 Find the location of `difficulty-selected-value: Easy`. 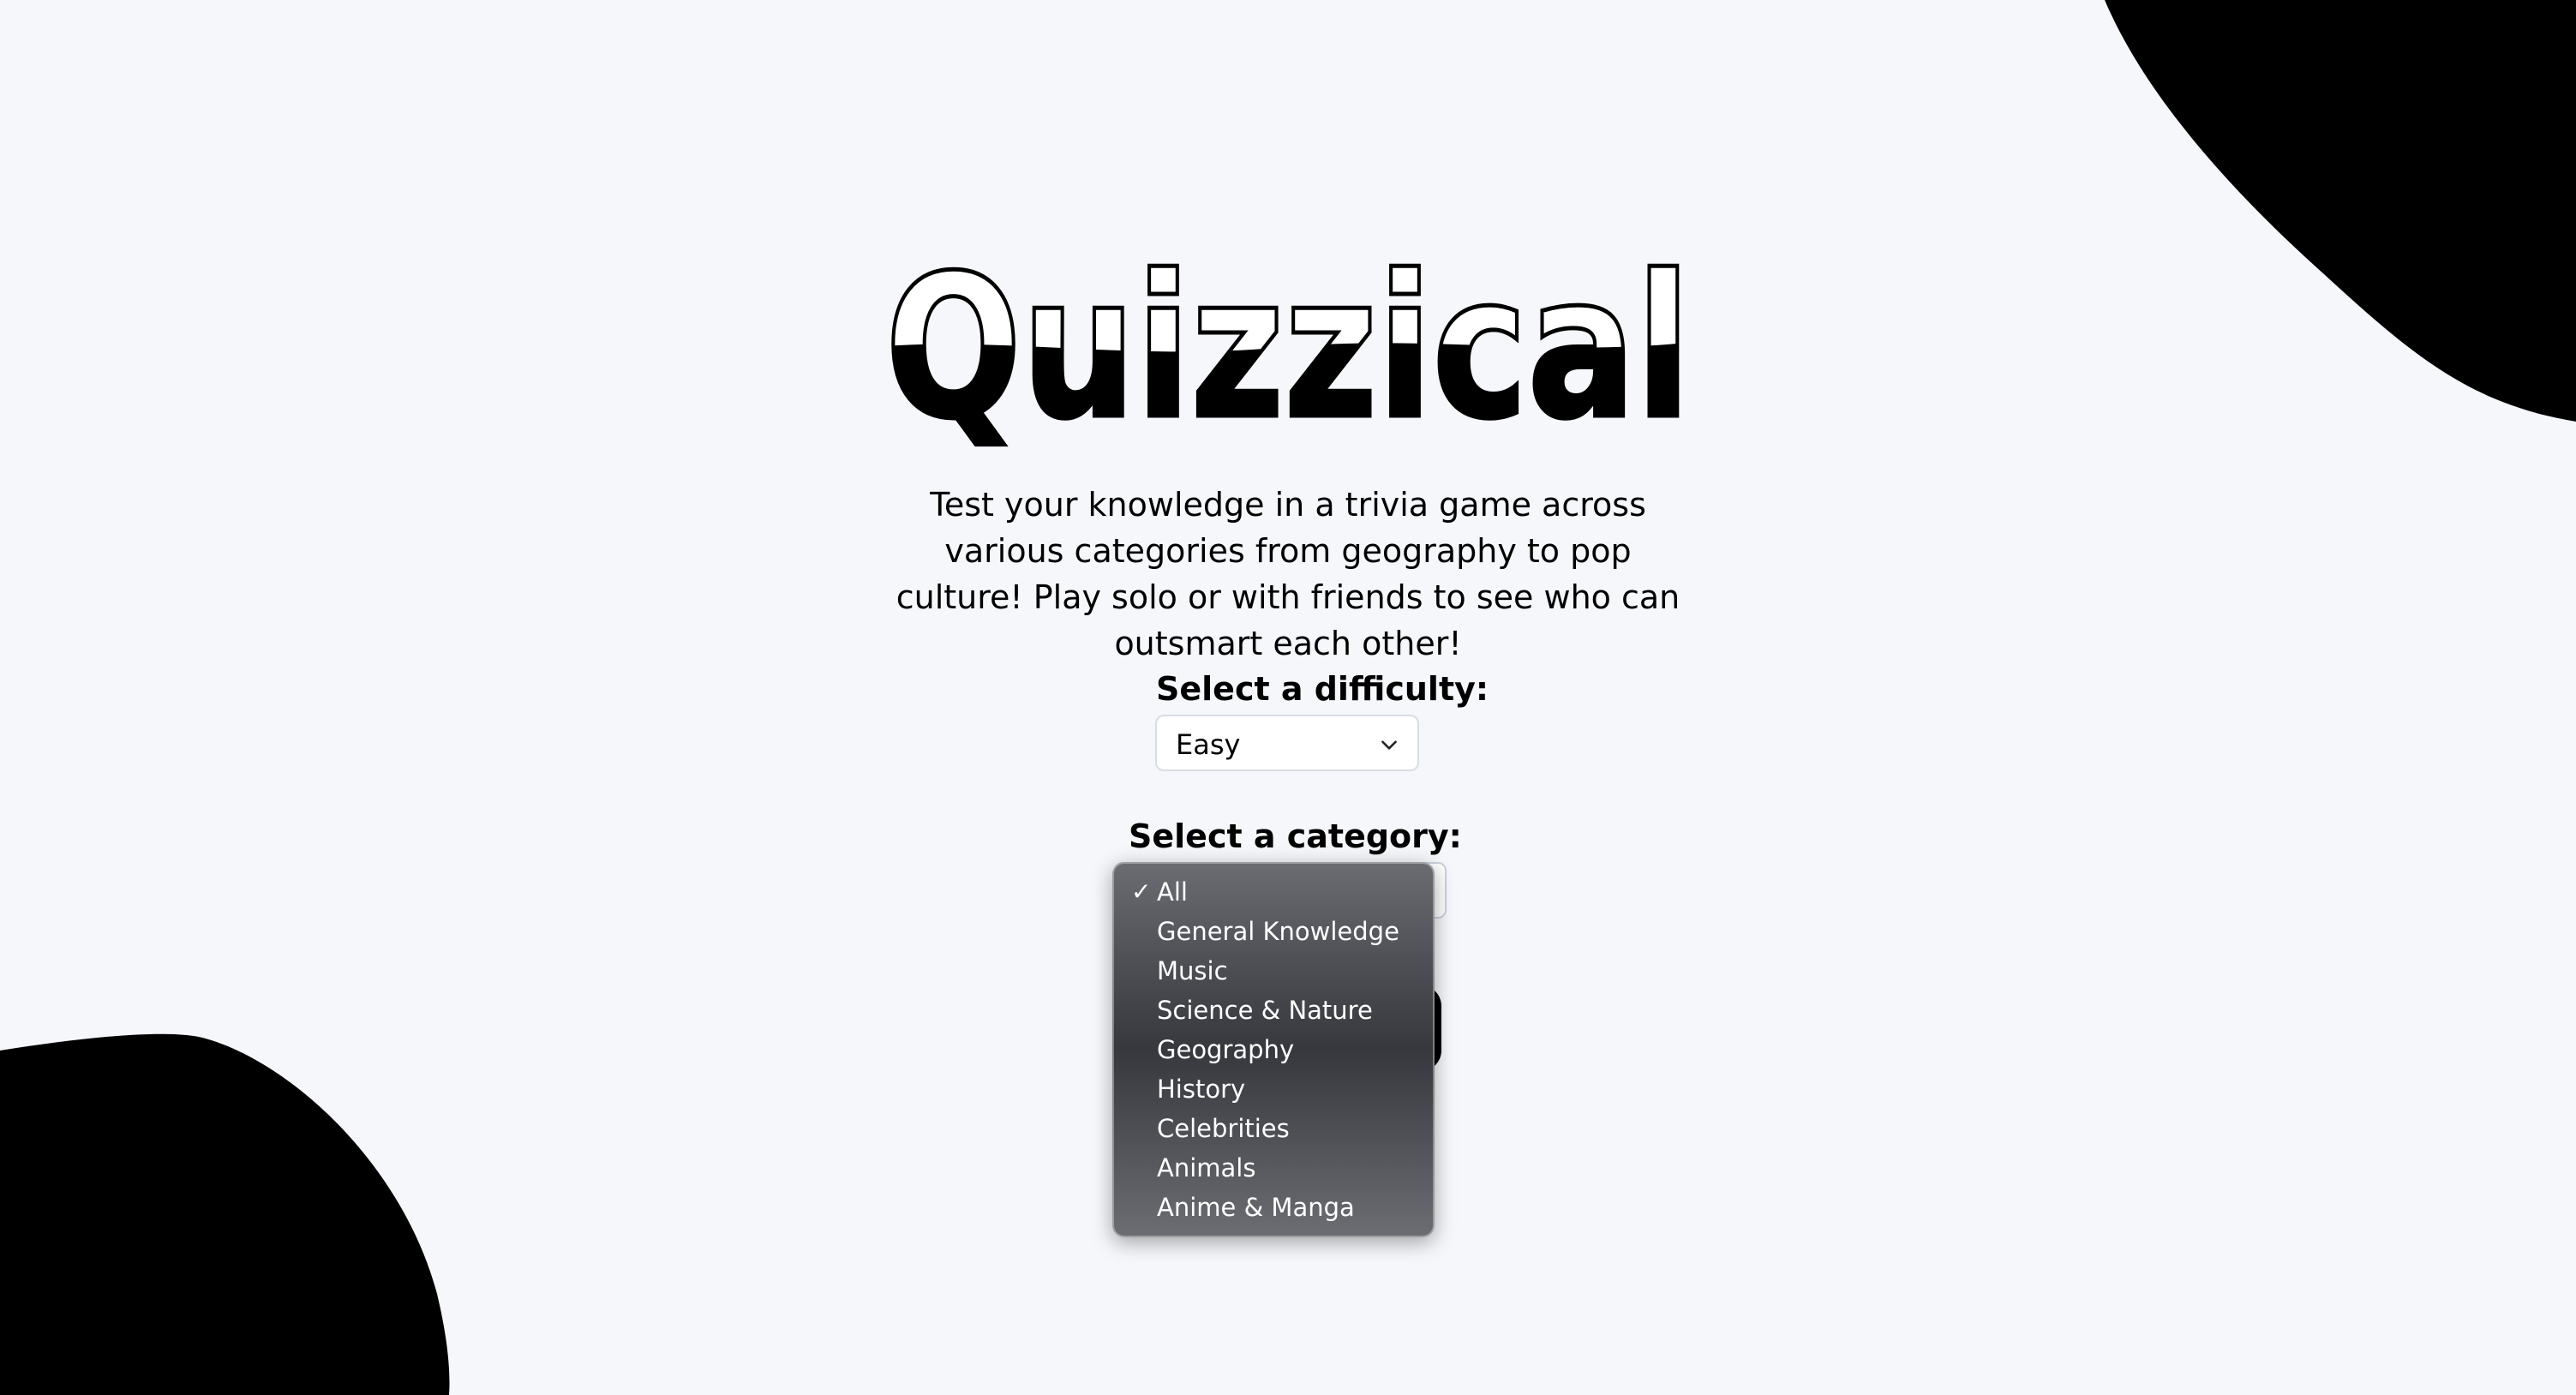

difficulty-selected-value: Easy is located at coordinates (1208, 744).